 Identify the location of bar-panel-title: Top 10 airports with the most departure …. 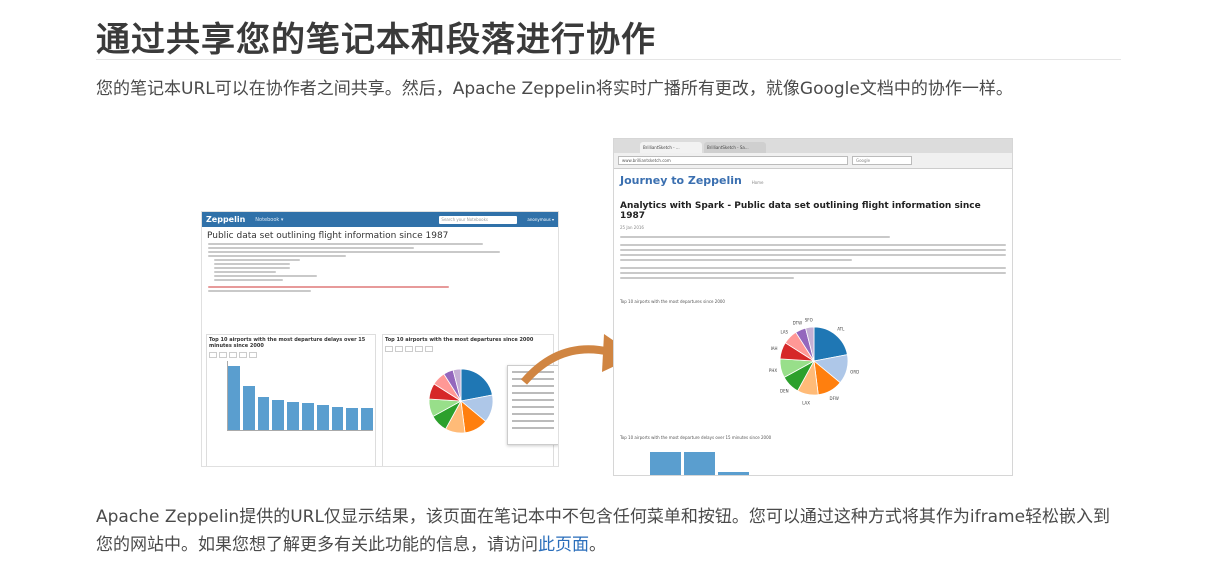
(287, 343).